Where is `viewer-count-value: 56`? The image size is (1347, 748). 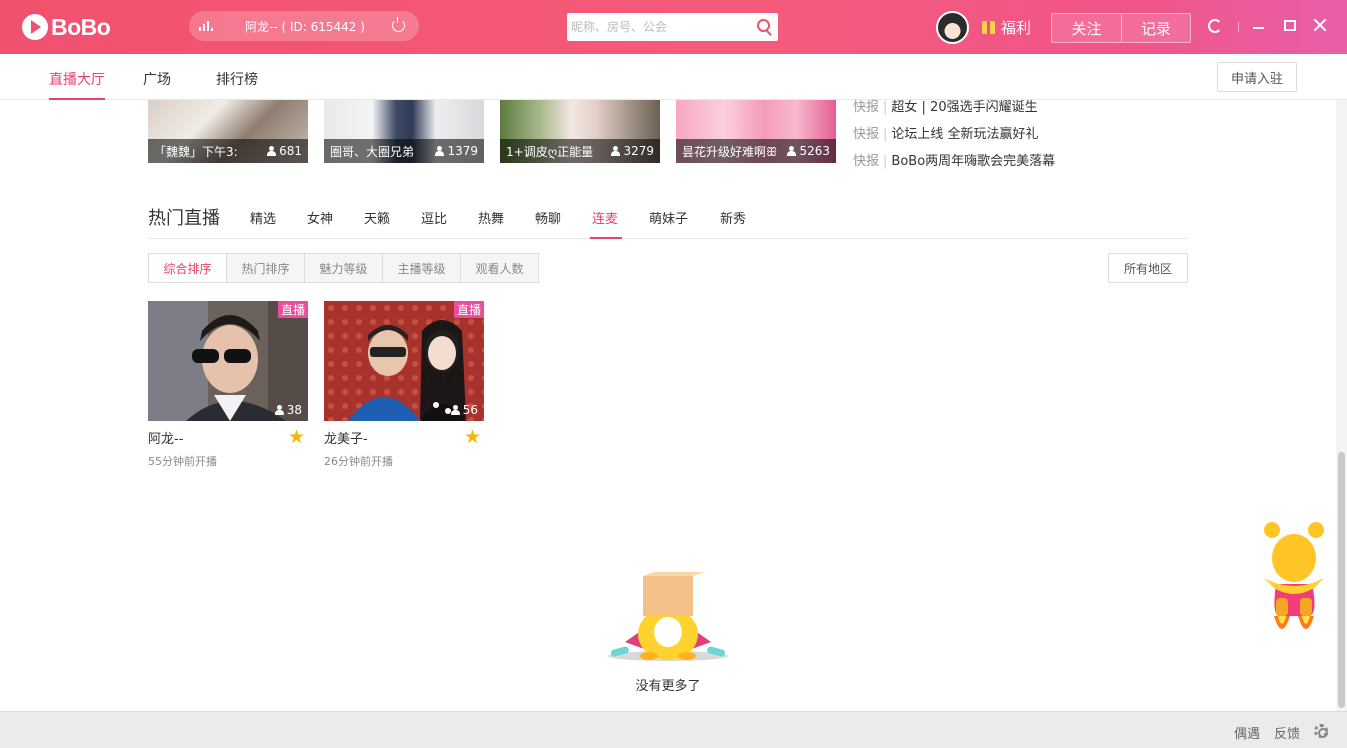
viewer-count-value: 56 is located at coordinates (470, 410).